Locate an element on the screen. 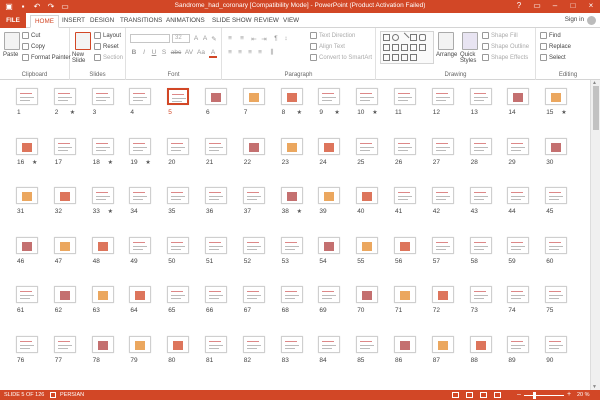 This screenshot has height=400, width=600. bracket-shape-icon is located at coordinates (413, 57).